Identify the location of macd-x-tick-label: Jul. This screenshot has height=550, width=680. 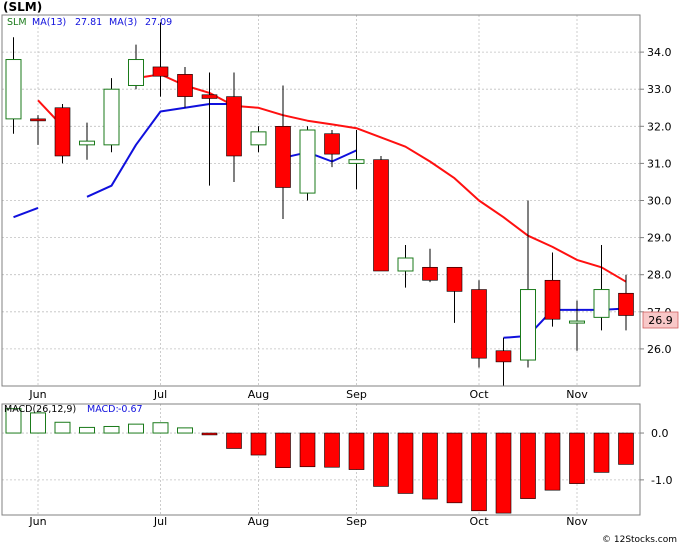
(160, 521).